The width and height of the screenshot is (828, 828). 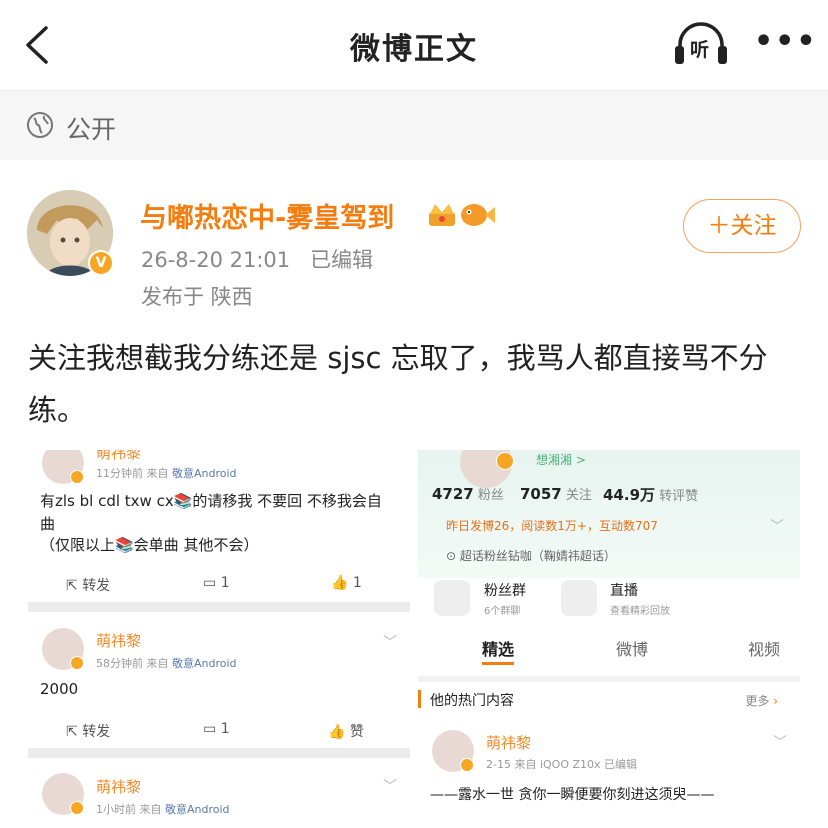 I want to click on hot-title: 他的热门内容, so click(x=472, y=701).